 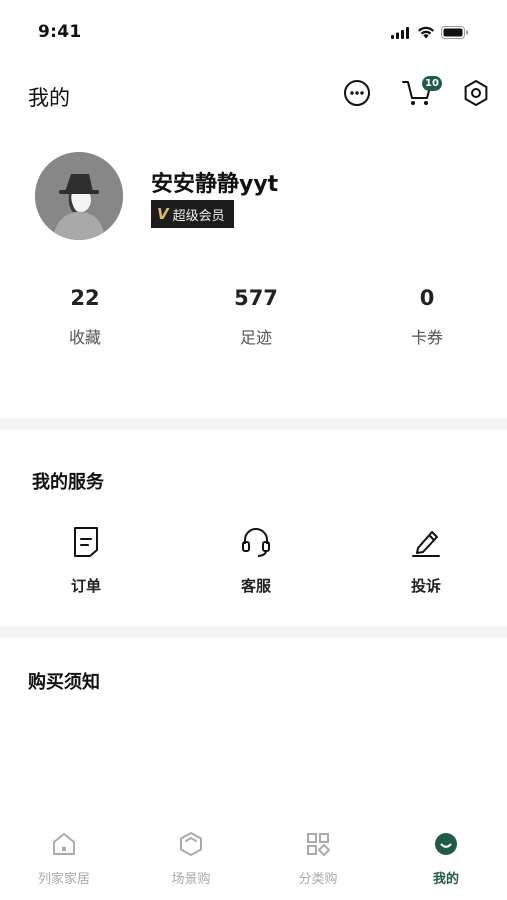 What do you see at coordinates (253, 860) in the screenshot?
I see `tab-bar: 列家家居 场景购 分类购 我的` at bounding box center [253, 860].